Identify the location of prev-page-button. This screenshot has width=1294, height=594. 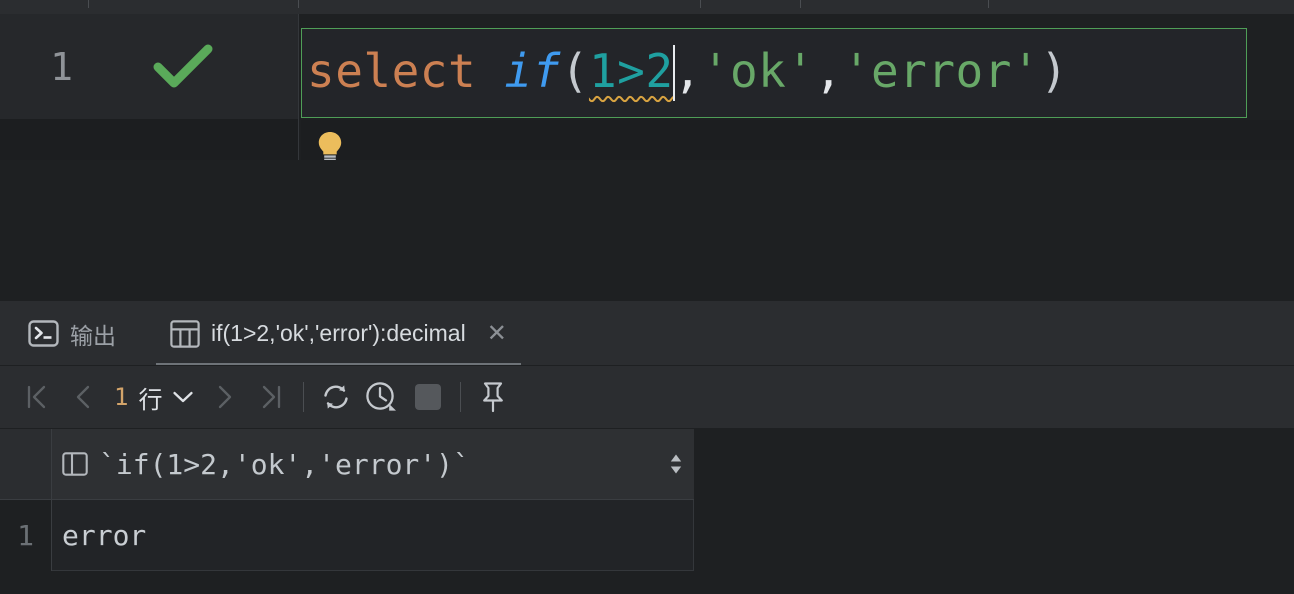
(83, 397).